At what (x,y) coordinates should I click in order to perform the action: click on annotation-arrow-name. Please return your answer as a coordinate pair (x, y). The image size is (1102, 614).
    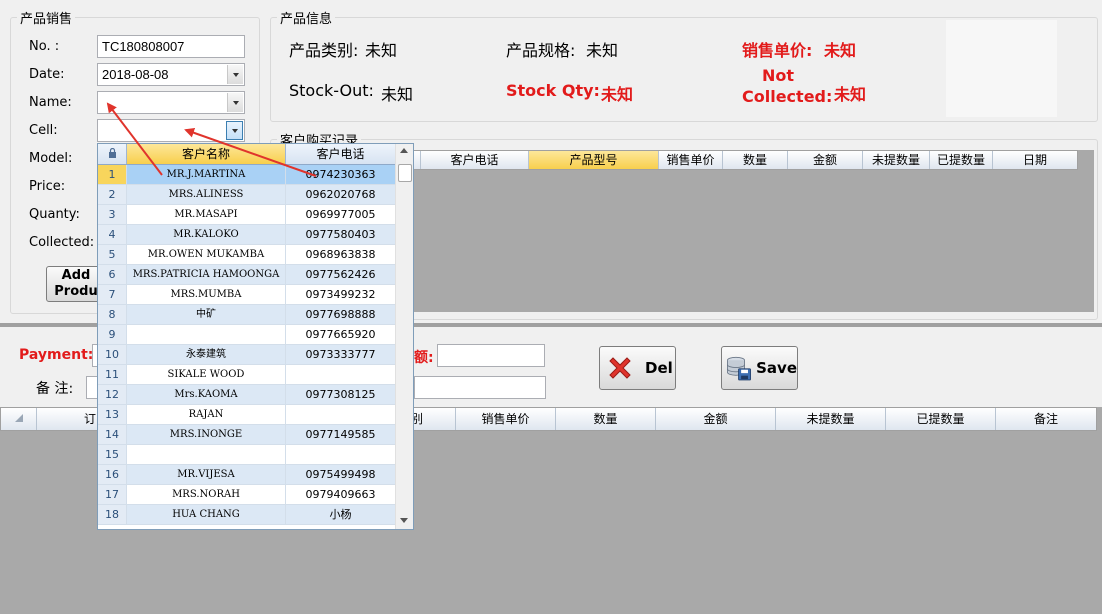
    Looking at the image, I should click on (134, 139).